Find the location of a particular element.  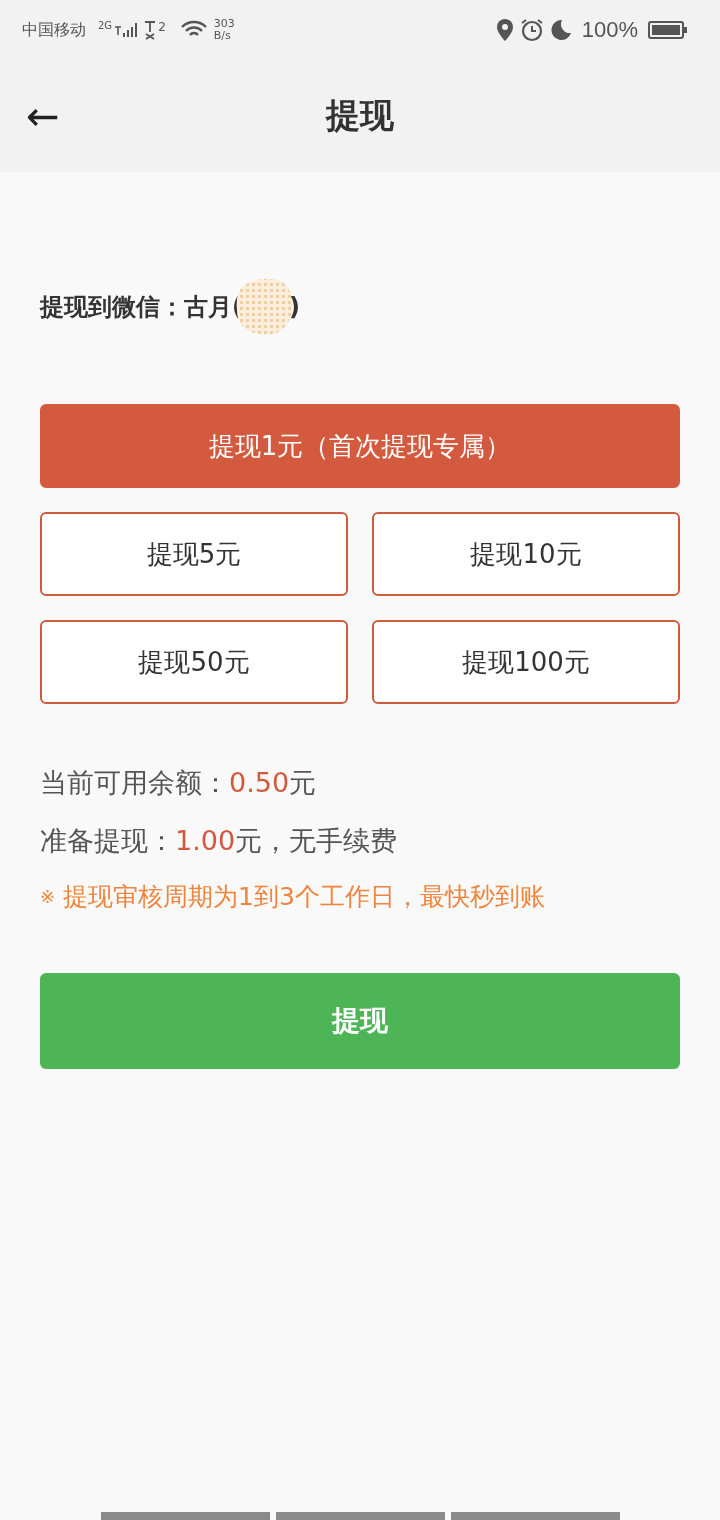

signal-icon is located at coordinates (126, 30).